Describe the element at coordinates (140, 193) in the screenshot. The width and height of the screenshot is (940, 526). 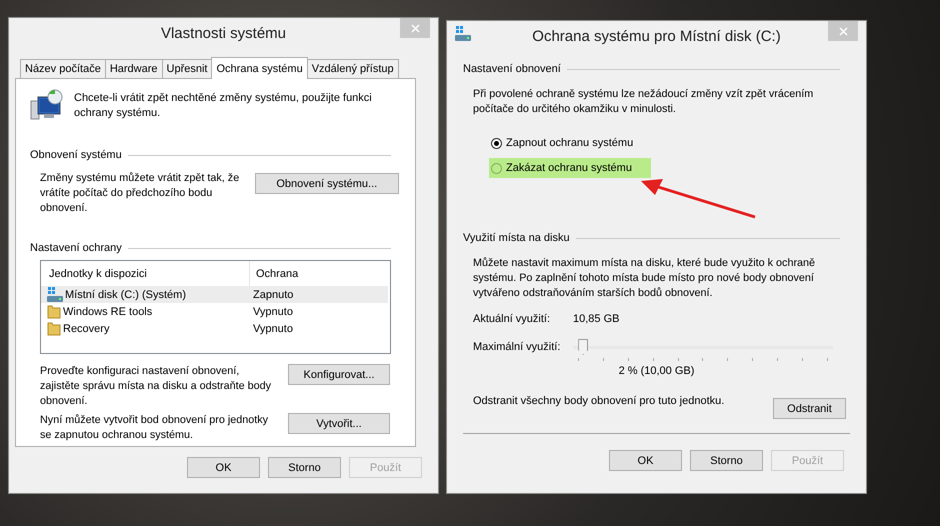
I see `restore-description: Změny systému můžete vrátit zpět tak, že vrátíte počítač do předchozího bodu obnovení.` at that location.